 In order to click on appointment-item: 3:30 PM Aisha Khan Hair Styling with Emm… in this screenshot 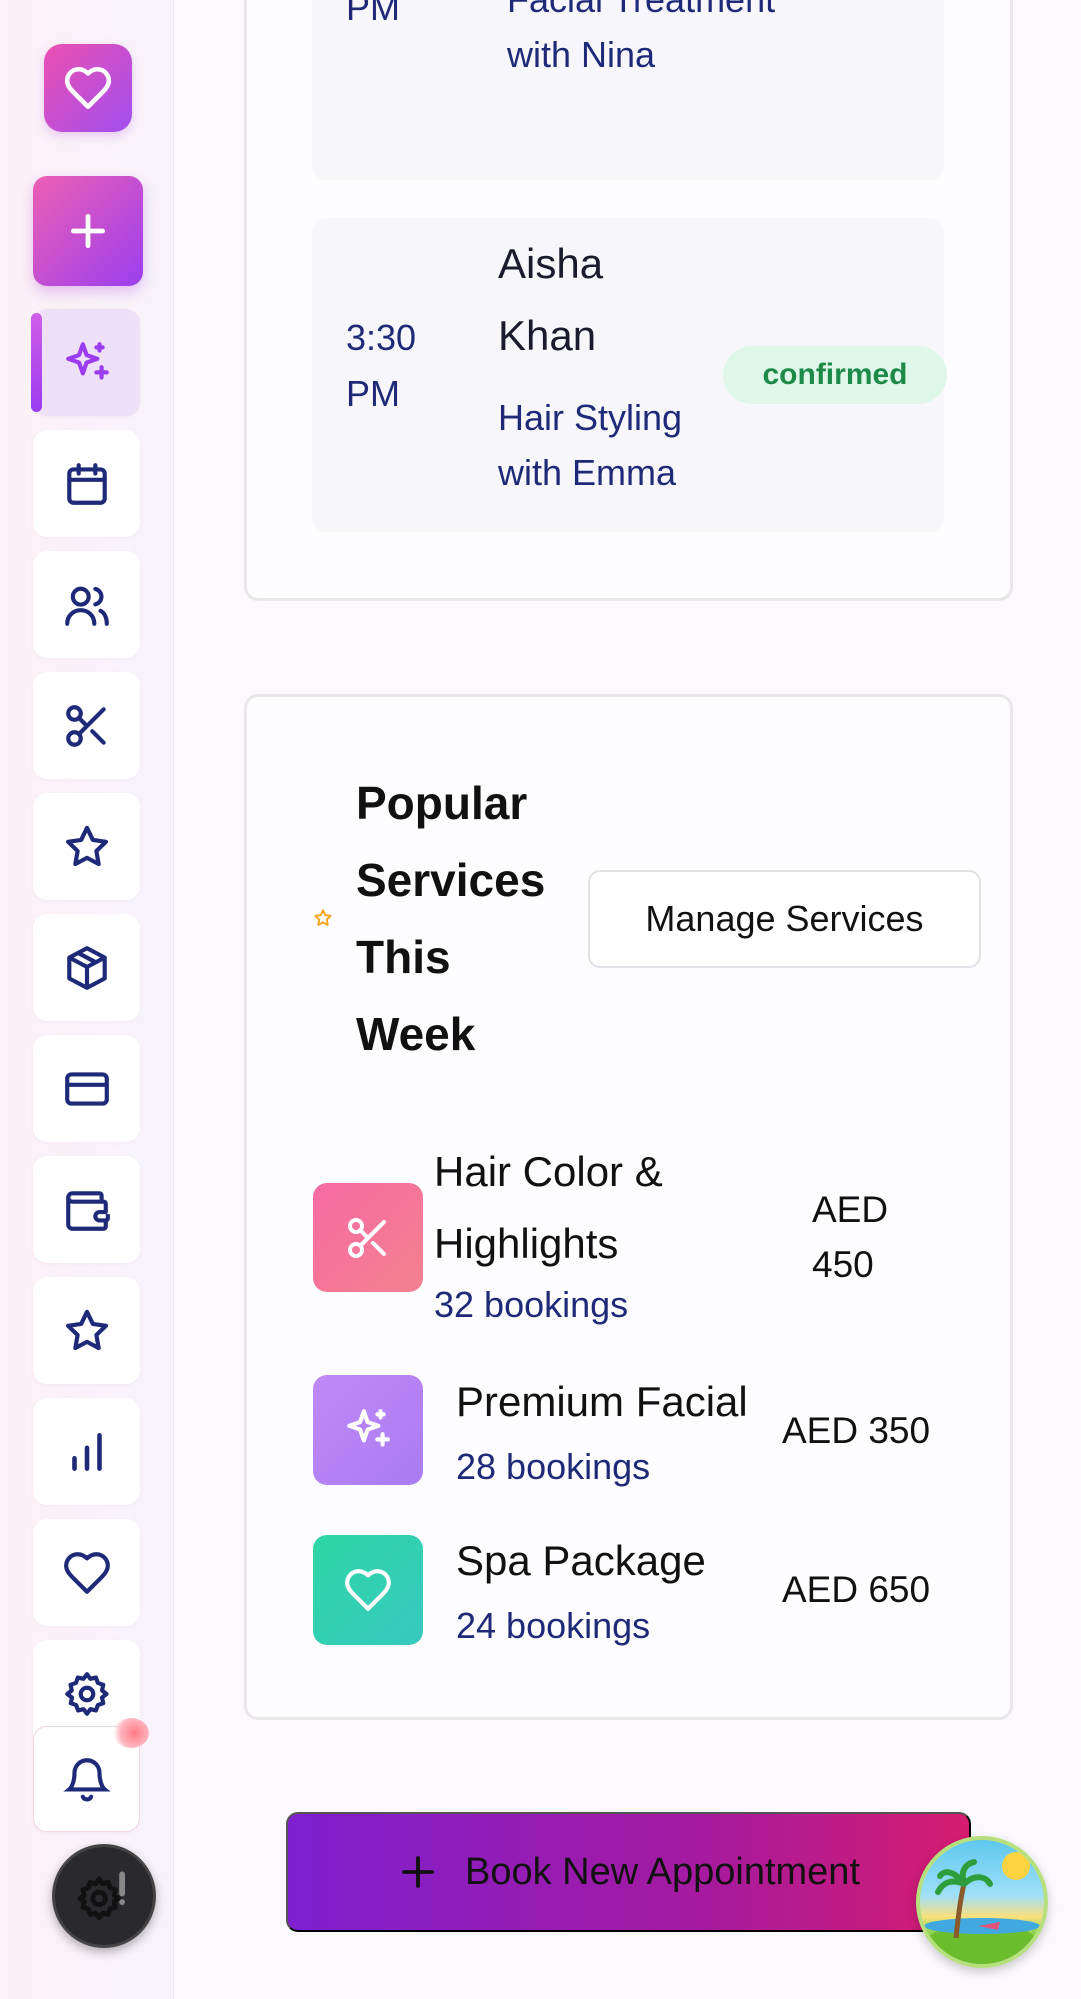, I will do `click(629, 375)`.